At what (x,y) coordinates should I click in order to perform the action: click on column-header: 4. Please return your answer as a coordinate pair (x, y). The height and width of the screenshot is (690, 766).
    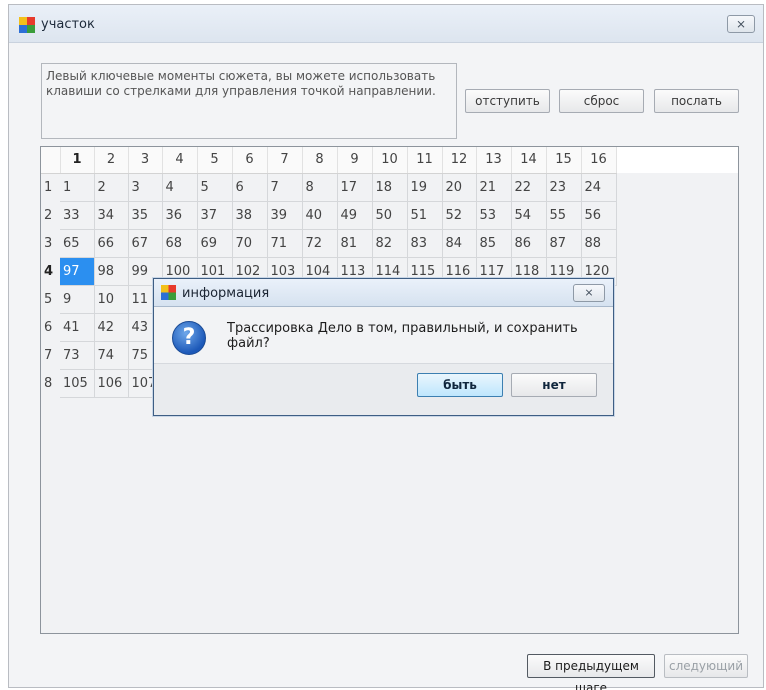
    Looking at the image, I should click on (180, 160).